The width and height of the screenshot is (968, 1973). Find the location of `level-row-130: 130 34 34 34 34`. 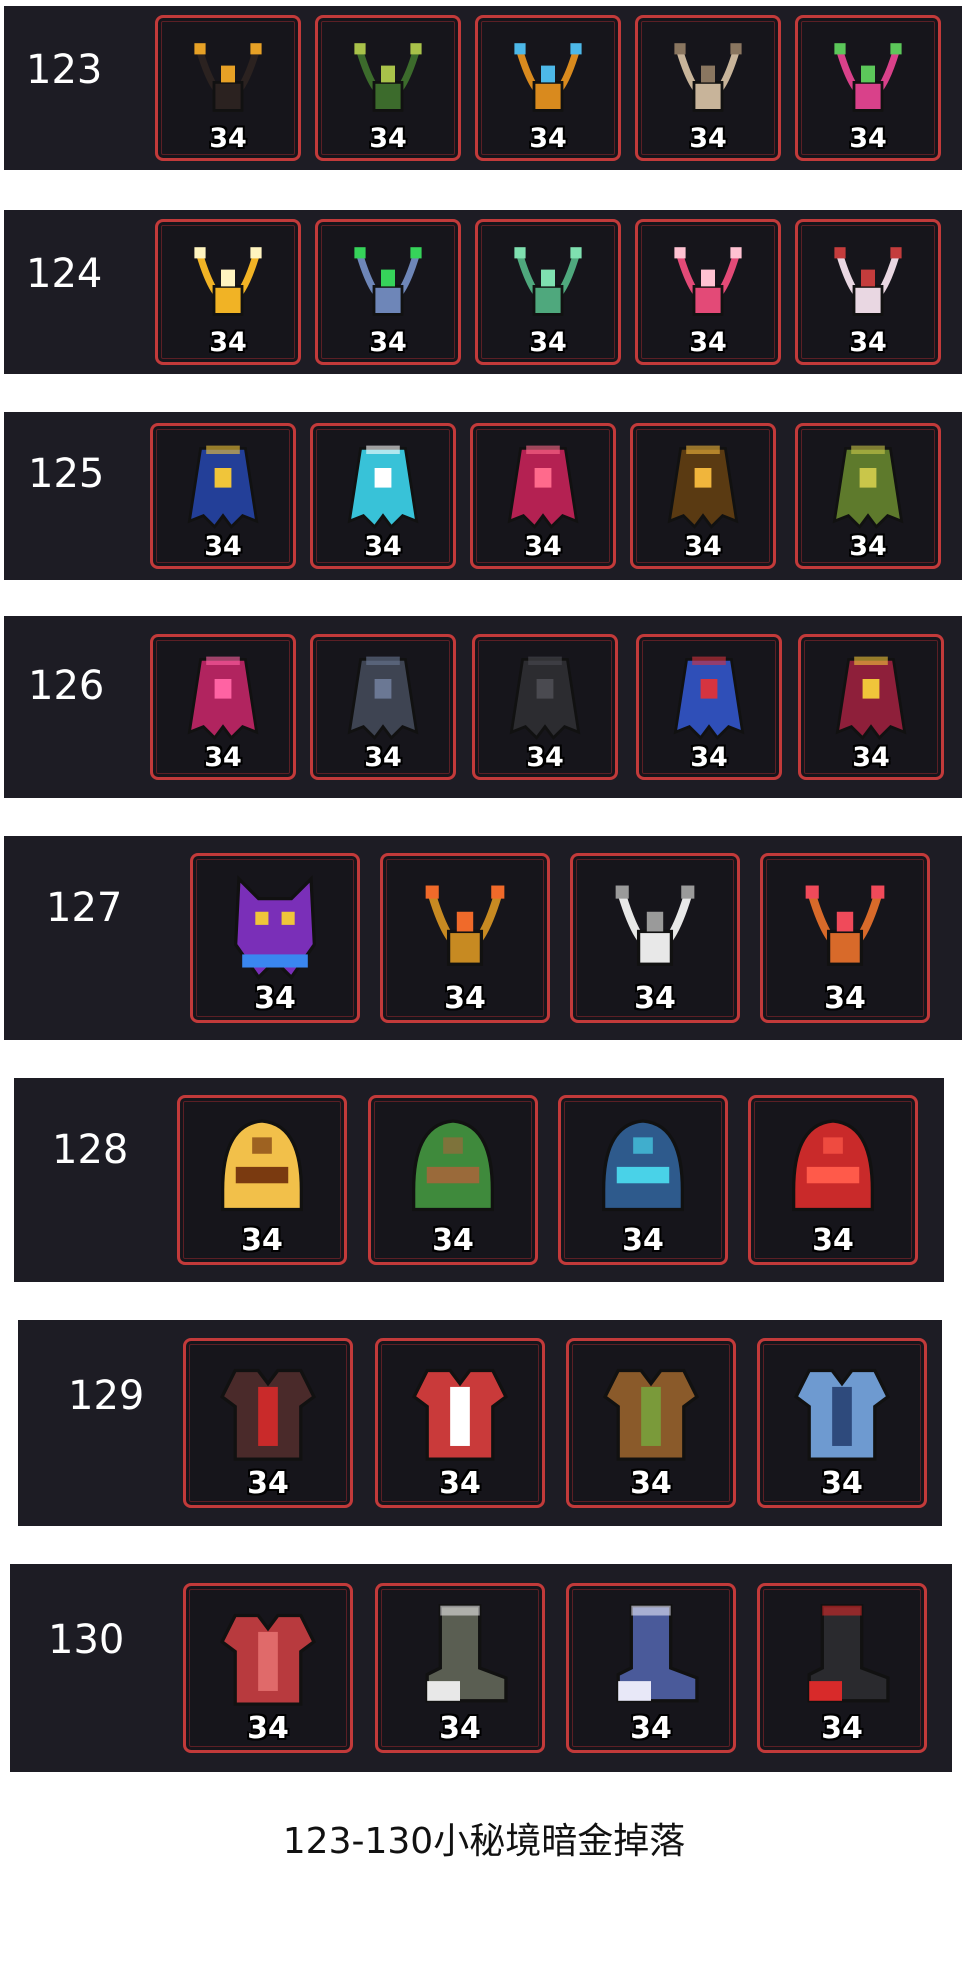

level-row-130: 130 34 34 34 34 is located at coordinates (481, 1668).